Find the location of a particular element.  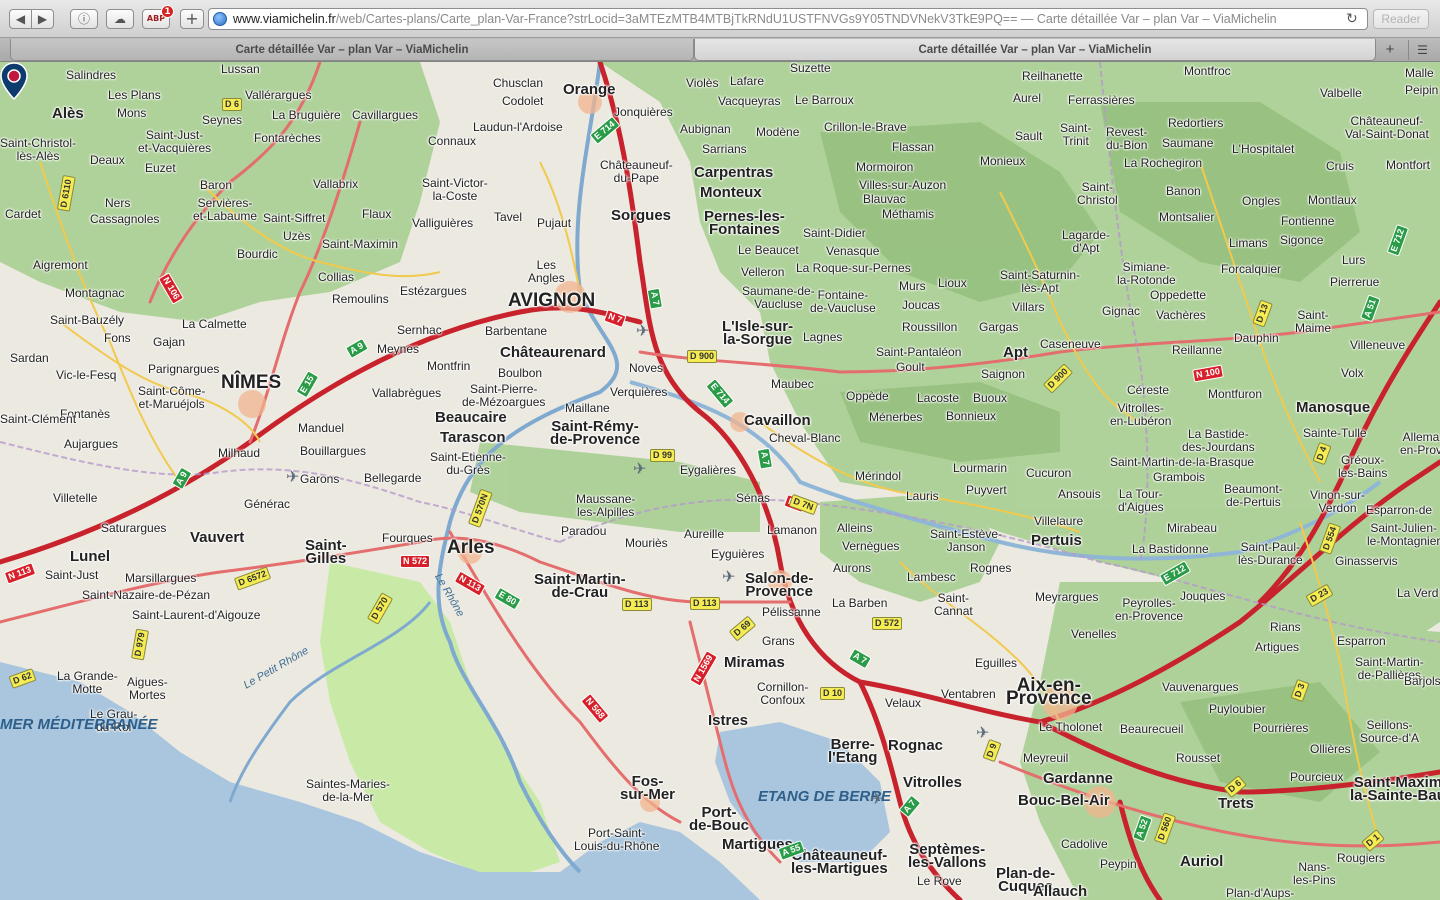

place-label: Caseneuve is located at coordinates (1070, 344).